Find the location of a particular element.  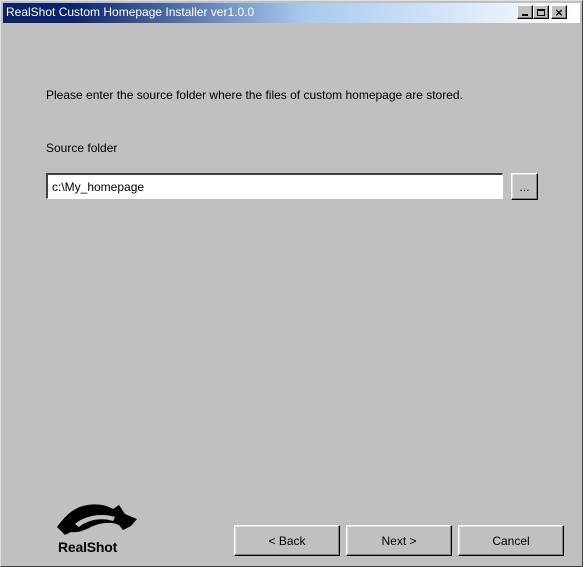

close-button: × is located at coordinates (559, 12).